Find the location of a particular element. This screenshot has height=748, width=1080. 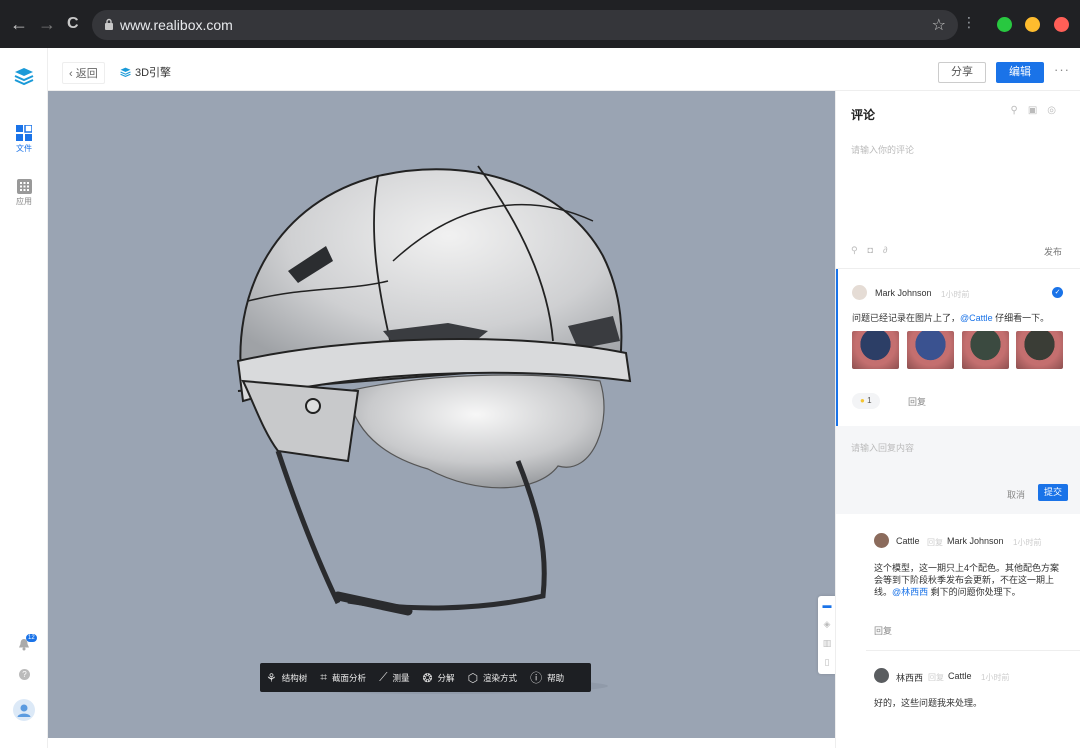

help-button: ⓘ 帮助 is located at coordinates (547, 677).